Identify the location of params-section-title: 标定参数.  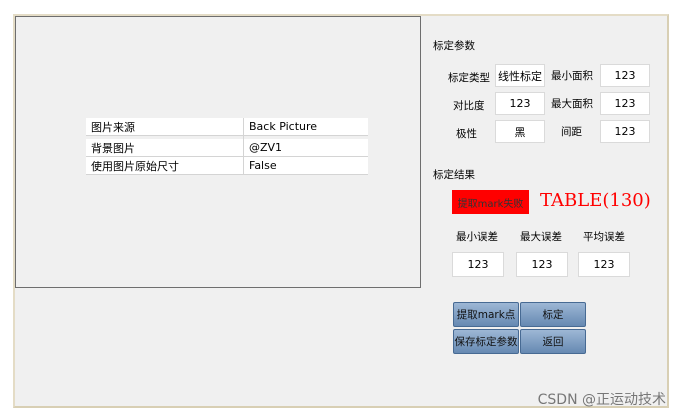
(454, 46).